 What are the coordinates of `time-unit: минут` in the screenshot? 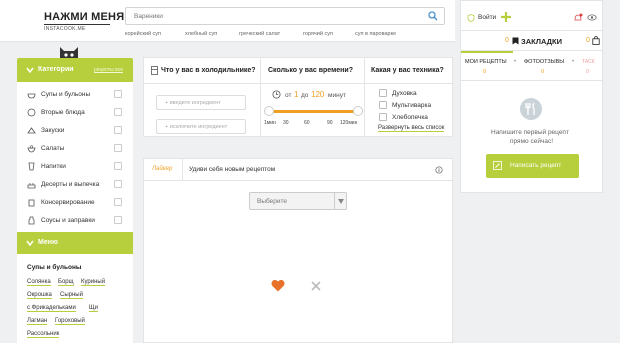 It's located at (337, 95).